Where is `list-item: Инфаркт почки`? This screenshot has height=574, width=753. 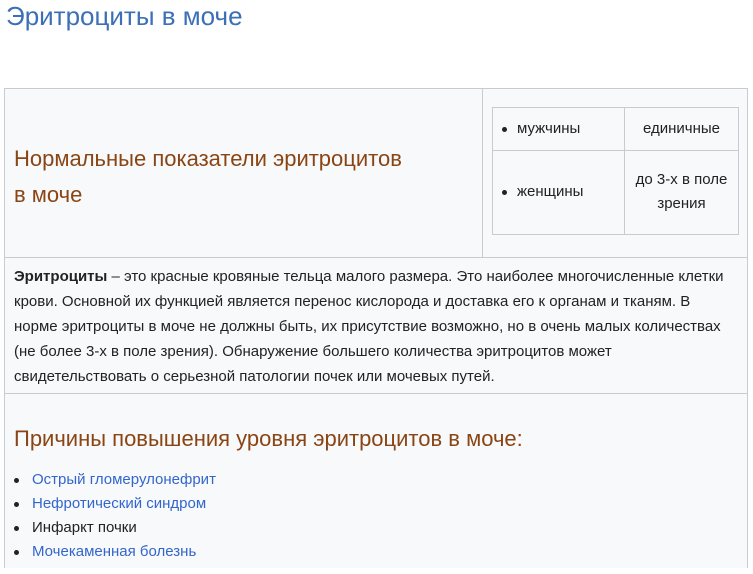 list-item: Инфаркт почки is located at coordinates (115, 528).